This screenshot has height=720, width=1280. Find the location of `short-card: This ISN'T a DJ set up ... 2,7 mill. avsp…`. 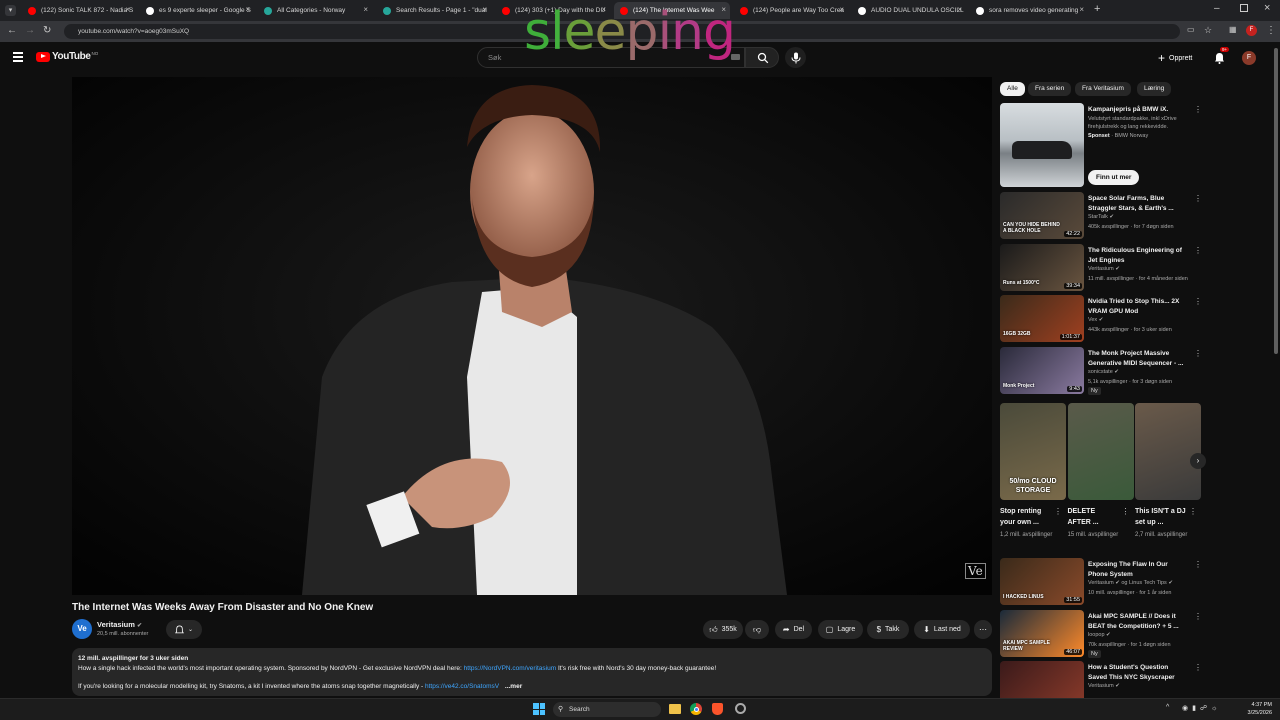

short-card: This ISN'T a DJ set up ... 2,7 mill. avsp… is located at coordinates (1168, 478).